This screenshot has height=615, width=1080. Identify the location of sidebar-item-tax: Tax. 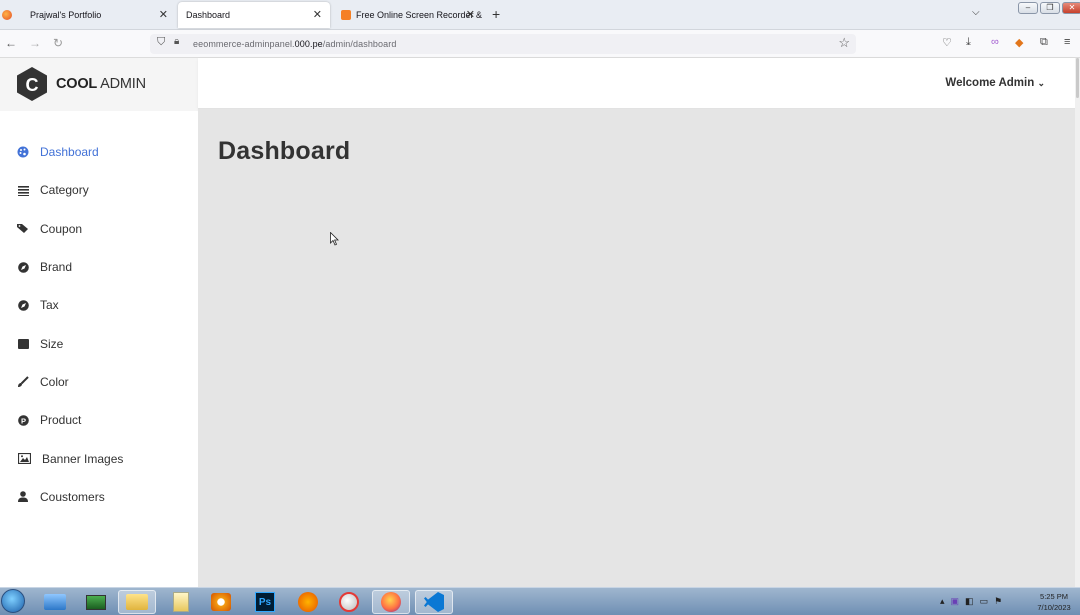
(99, 305).